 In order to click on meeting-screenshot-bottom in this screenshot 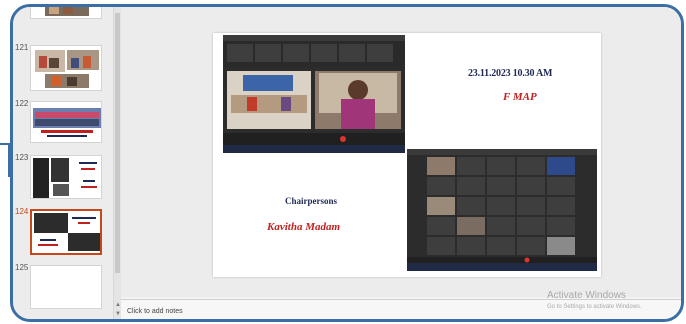, I will do `click(502, 210)`.